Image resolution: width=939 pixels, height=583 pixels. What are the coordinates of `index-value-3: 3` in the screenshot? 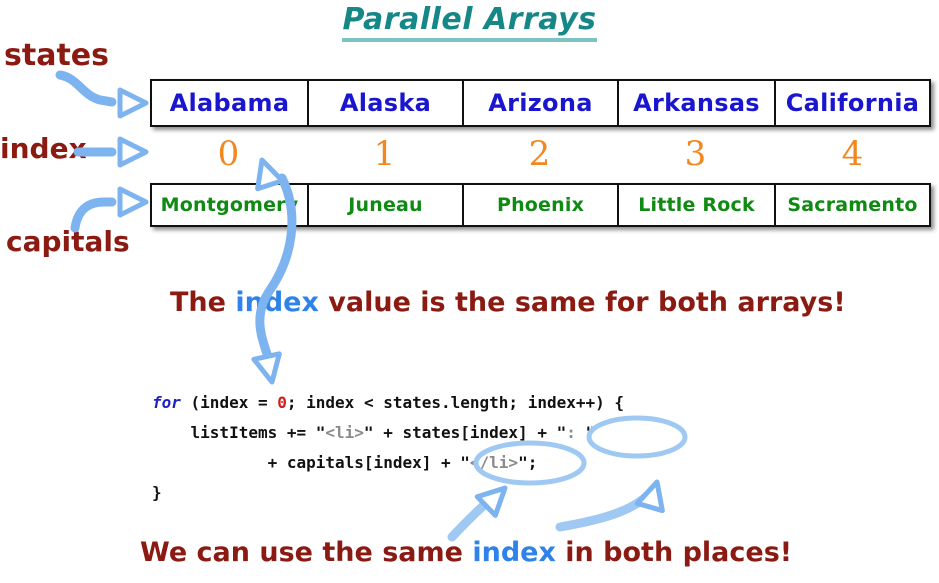 It's located at (695, 154).